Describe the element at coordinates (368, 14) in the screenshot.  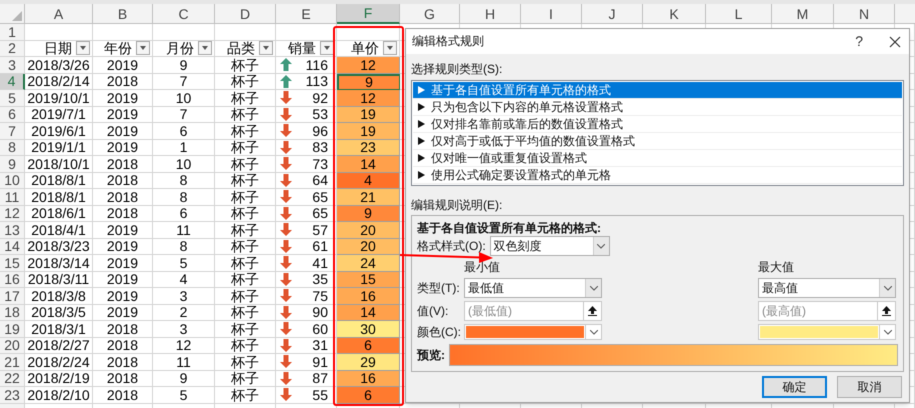
I see `column-header: F` at that location.